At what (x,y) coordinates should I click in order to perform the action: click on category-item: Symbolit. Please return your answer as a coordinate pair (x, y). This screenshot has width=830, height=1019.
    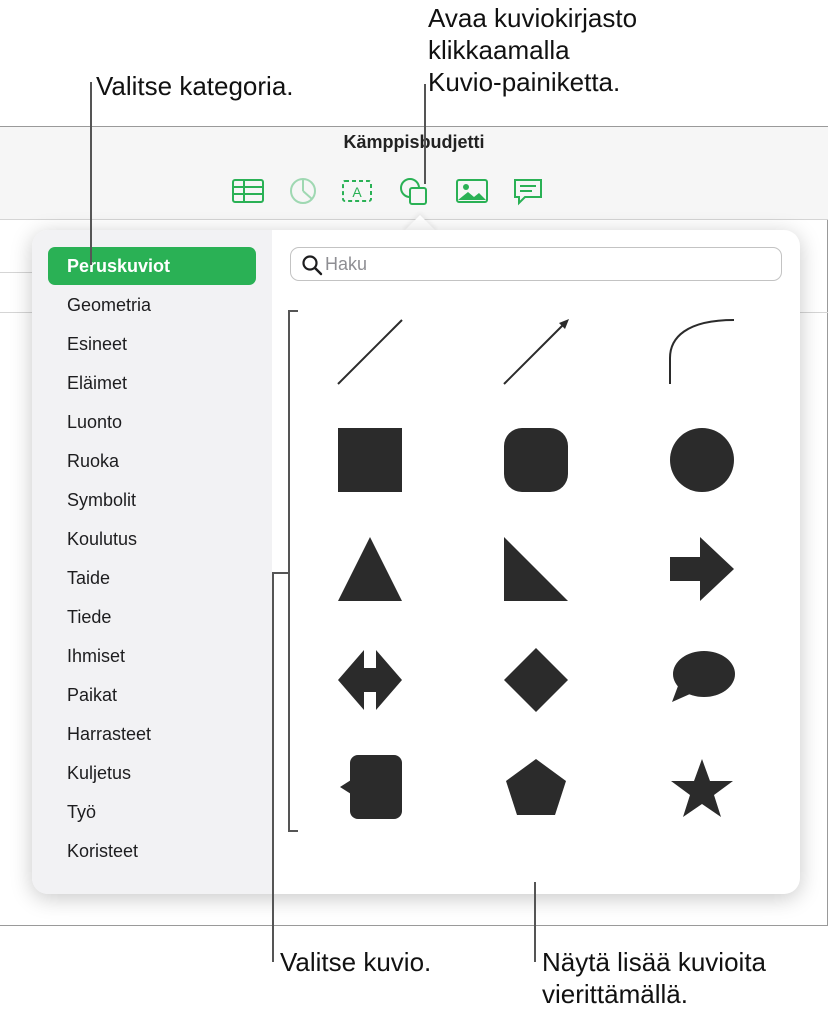
    Looking at the image, I should click on (152, 500).